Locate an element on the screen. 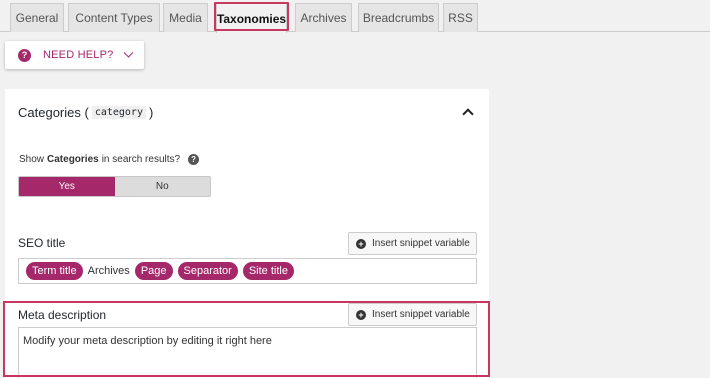 The image size is (710, 378). snippet-term-title: Term title is located at coordinates (54, 271).